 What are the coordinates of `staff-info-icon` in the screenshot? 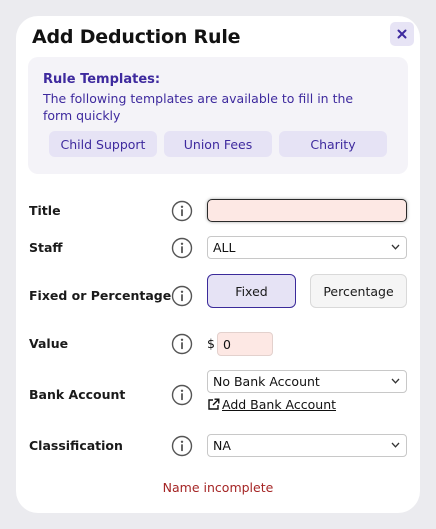 It's located at (182, 248).